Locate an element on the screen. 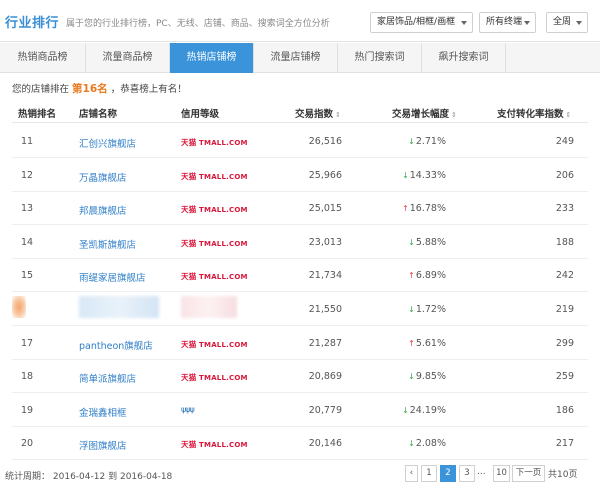 The image size is (600, 485). table-row: 17 pantheon旗舰店 天猫 TMALL.COM 21,287 ↑5.61% 299 is located at coordinates (300, 343).